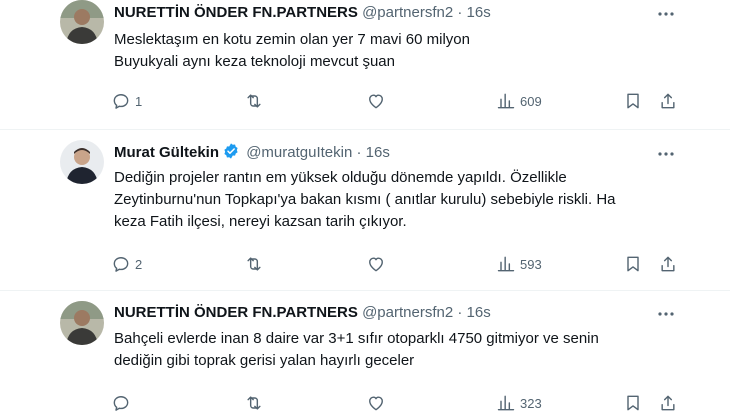  I want to click on views-count: 609, so click(531, 101).